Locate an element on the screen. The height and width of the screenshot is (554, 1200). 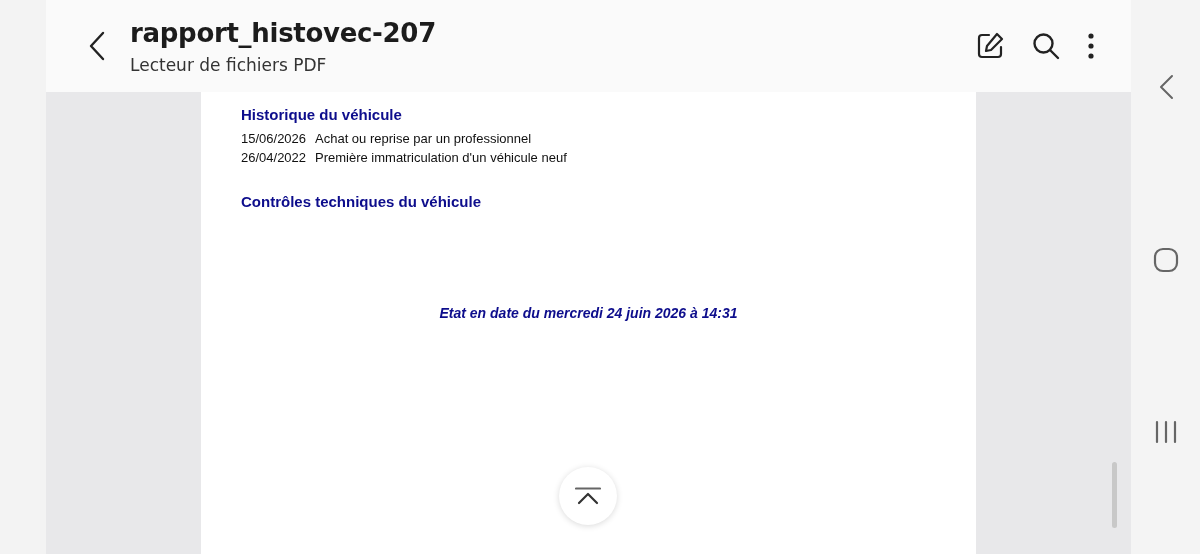
section-heading: Contrôles techniques du véhicule is located at coordinates (362, 202).